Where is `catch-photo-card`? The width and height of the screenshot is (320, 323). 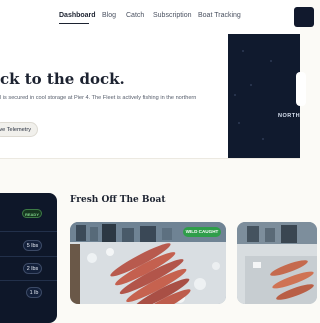
catch-photo-card is located at coordinates (277, 263).